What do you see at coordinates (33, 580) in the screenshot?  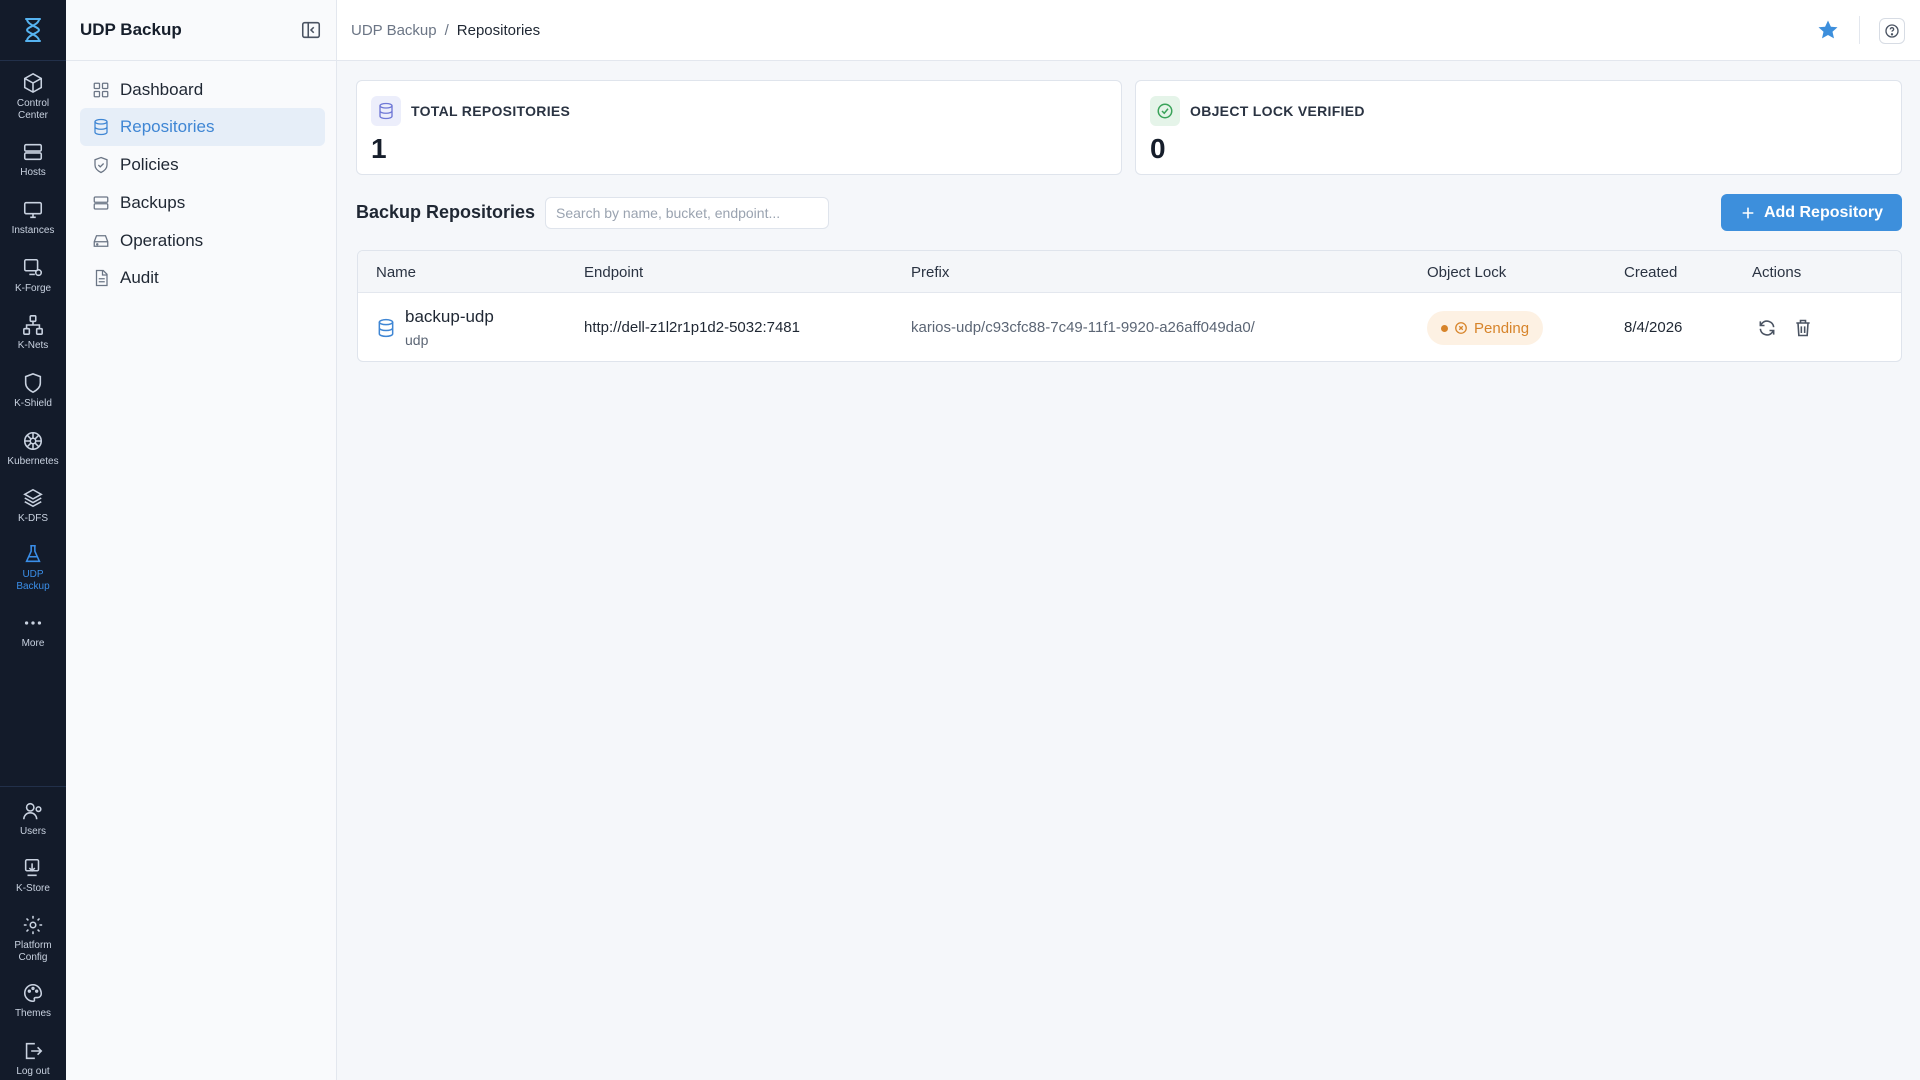 I see `rail-label: UDP Backup` at bounding box center [33, 580].